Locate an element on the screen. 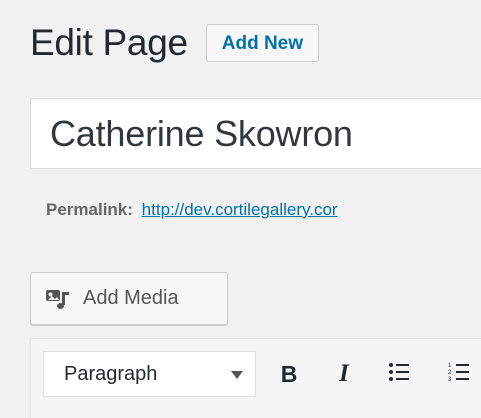 This screenshot has height=418, width=481. page-title: Edit Page is located at coordinates (109, 42).